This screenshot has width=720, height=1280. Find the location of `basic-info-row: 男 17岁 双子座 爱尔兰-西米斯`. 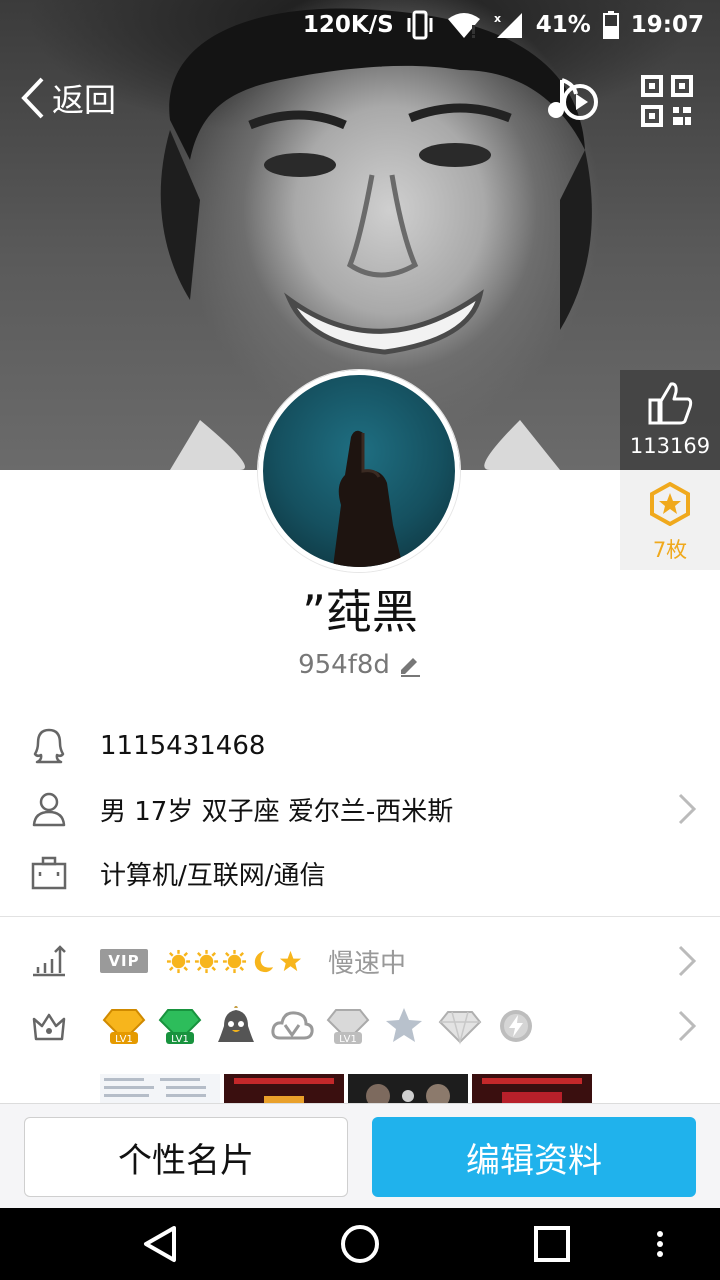

basic-info-row: 男 17岁 双子座 爱尔兰-西米斯 is located at coordinates (360, 809).